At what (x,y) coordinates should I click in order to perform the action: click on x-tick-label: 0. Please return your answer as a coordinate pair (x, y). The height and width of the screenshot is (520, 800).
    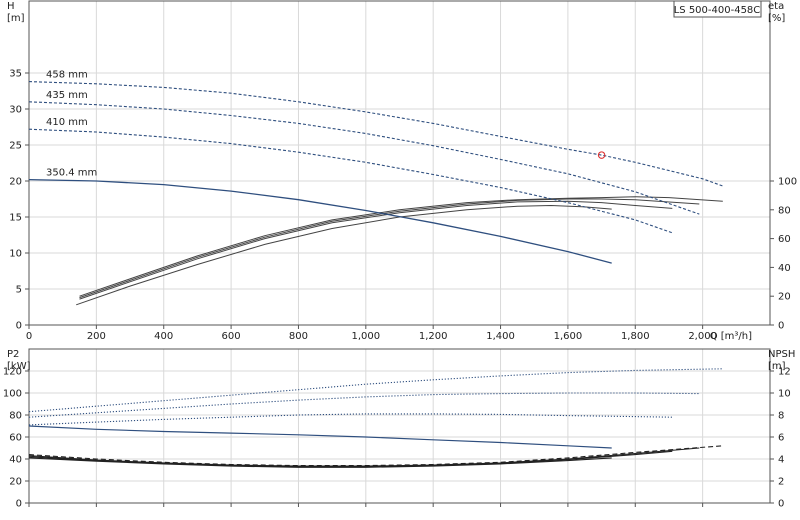
    Looking at the image, I should click on (29, 336).